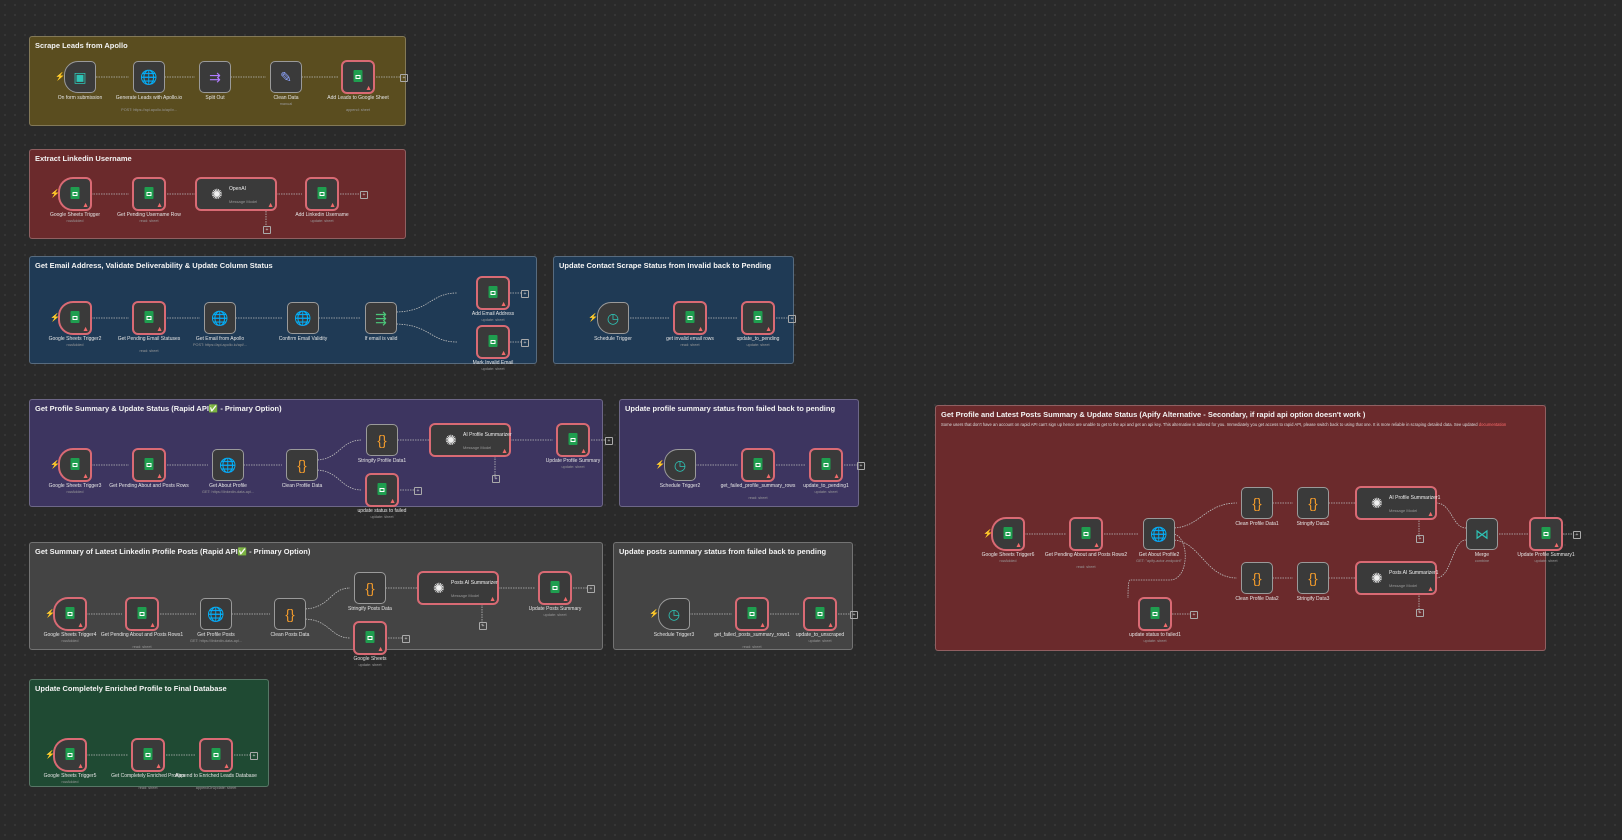 This screenshot has height=840, width=1622. I want to click on get-pending-about-posts1-node: ▲, so click(142, 614).